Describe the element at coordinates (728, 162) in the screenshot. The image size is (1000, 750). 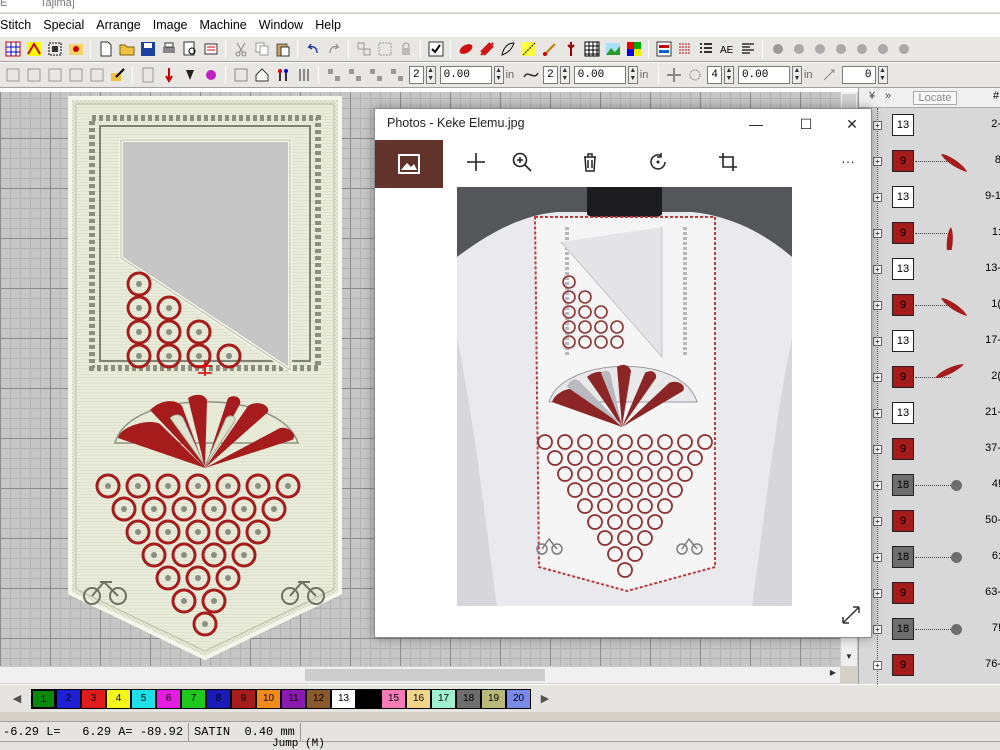
I see `crop-icon` at that location.